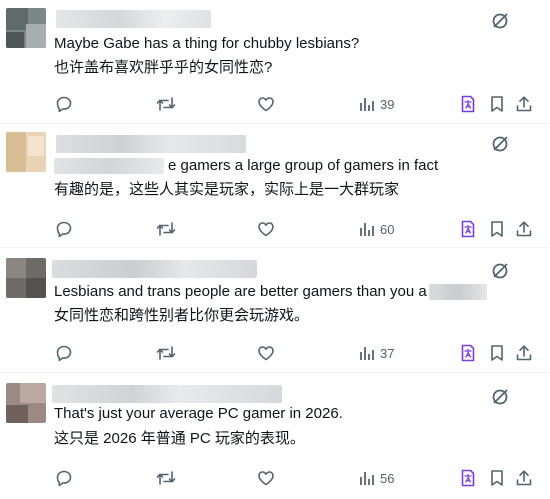 The width and height of the screenshot is (550, 499). I want to click on tweet-actions: 60, so click(275, 229).